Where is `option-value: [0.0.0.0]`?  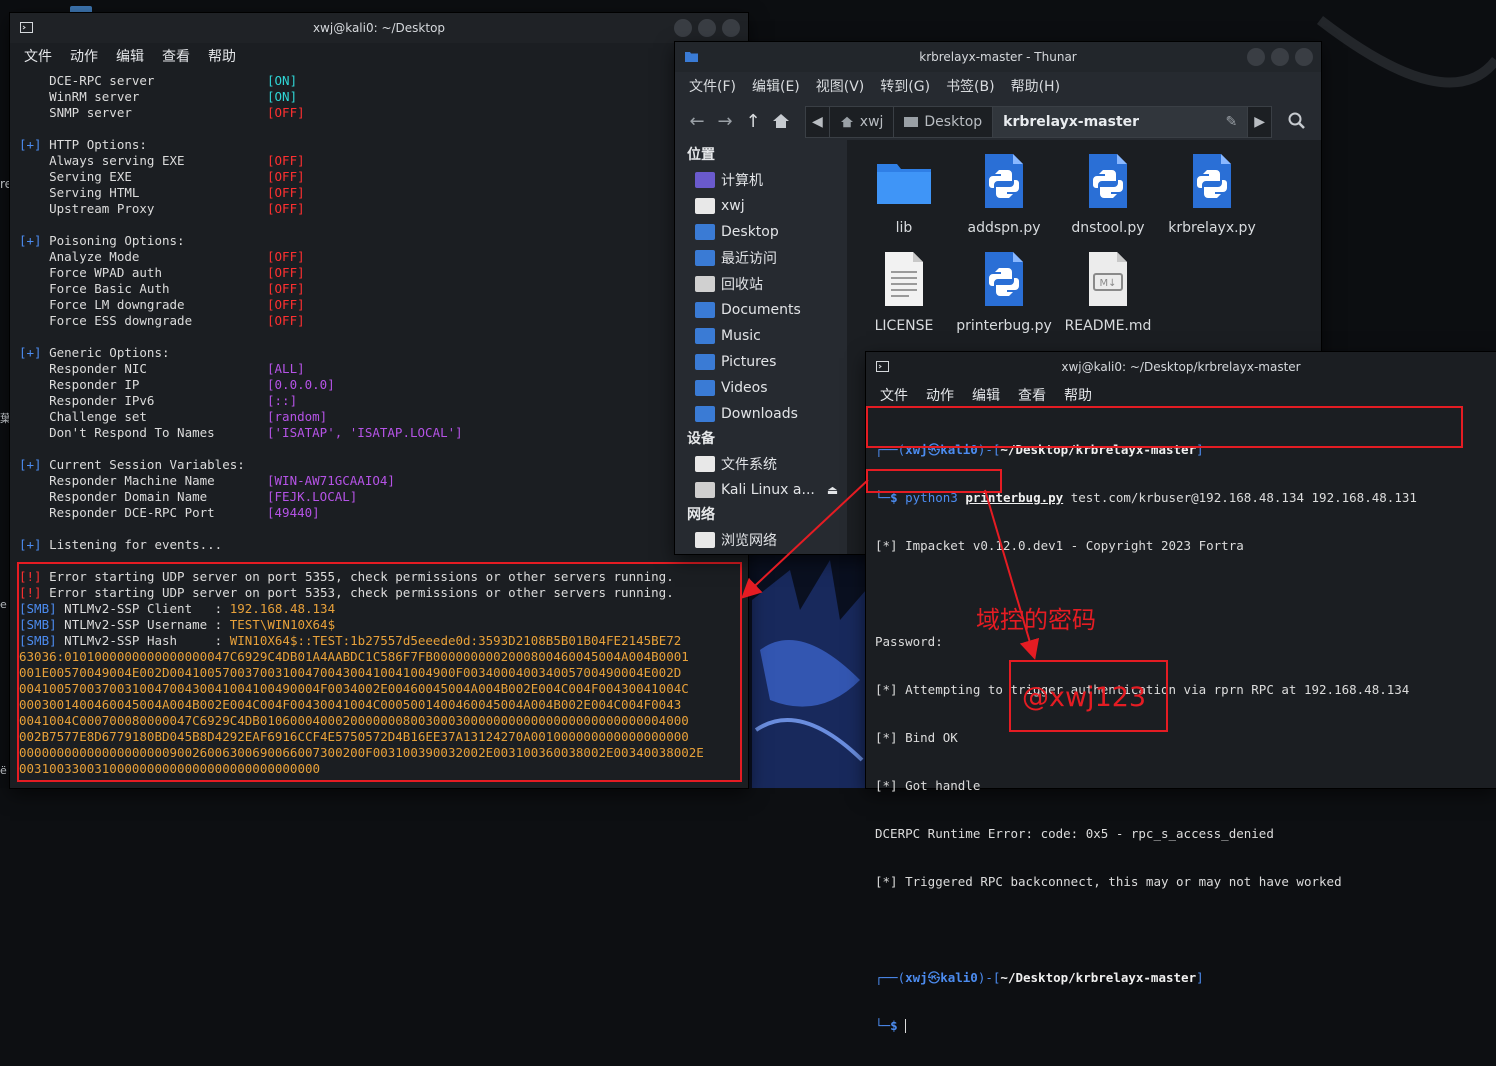 option-value: [0.0.0.0] is located at coordinates (301, 384).